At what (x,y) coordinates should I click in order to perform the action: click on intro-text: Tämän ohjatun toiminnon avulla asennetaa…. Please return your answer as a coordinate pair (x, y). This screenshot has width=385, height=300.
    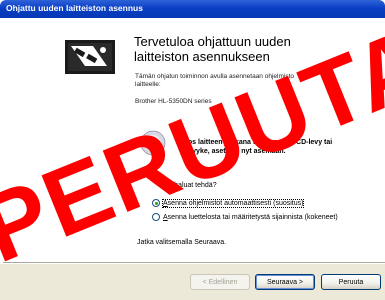
    Looking at the image, I should click on (255, 81).